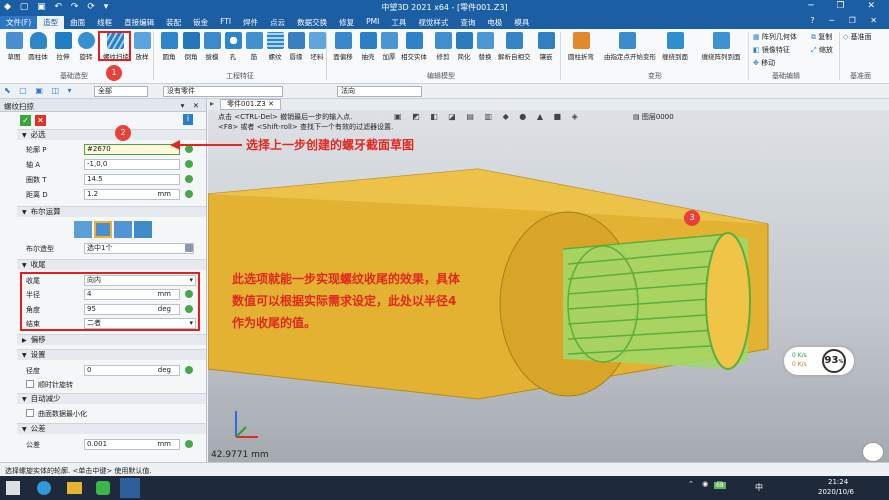 This screenshot has height=500, width=889. What do you see at coordinates (759, 487) in the screenshot?
I see `ime-indicator: 中` at bounding box center [759, 487].